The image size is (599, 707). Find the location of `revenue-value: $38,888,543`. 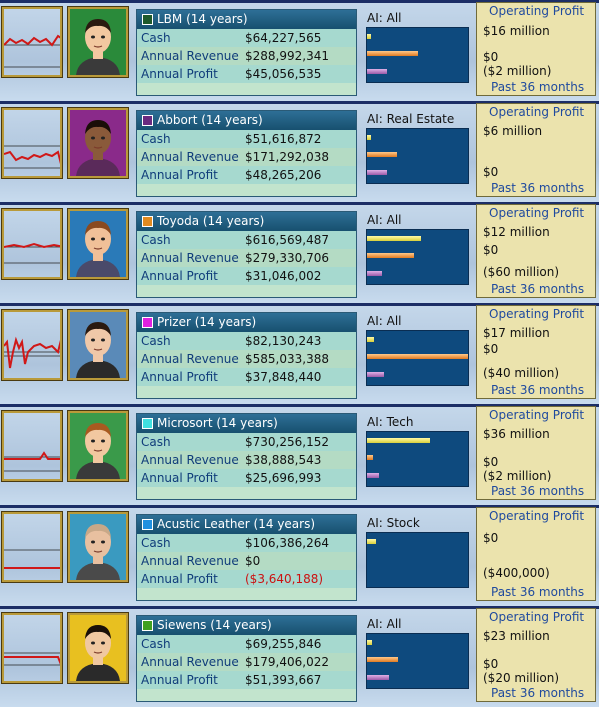

revenue-value: $38,888,543 is located at coordinates (283, 460).